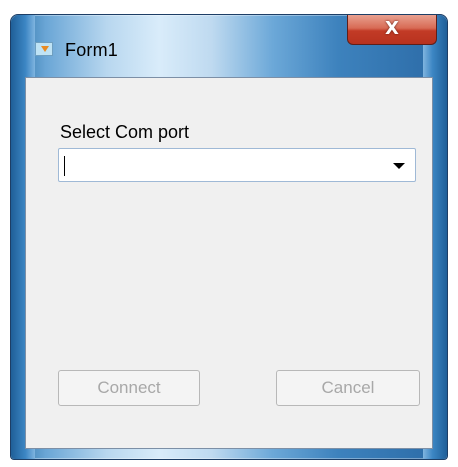 The width and height of the screenshot is (458, 467). I want to click on close-icon: X, so click(392, 28).